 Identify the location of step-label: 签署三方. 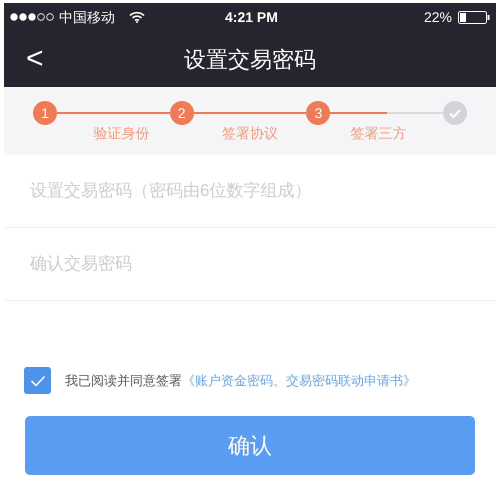
(378, 133).